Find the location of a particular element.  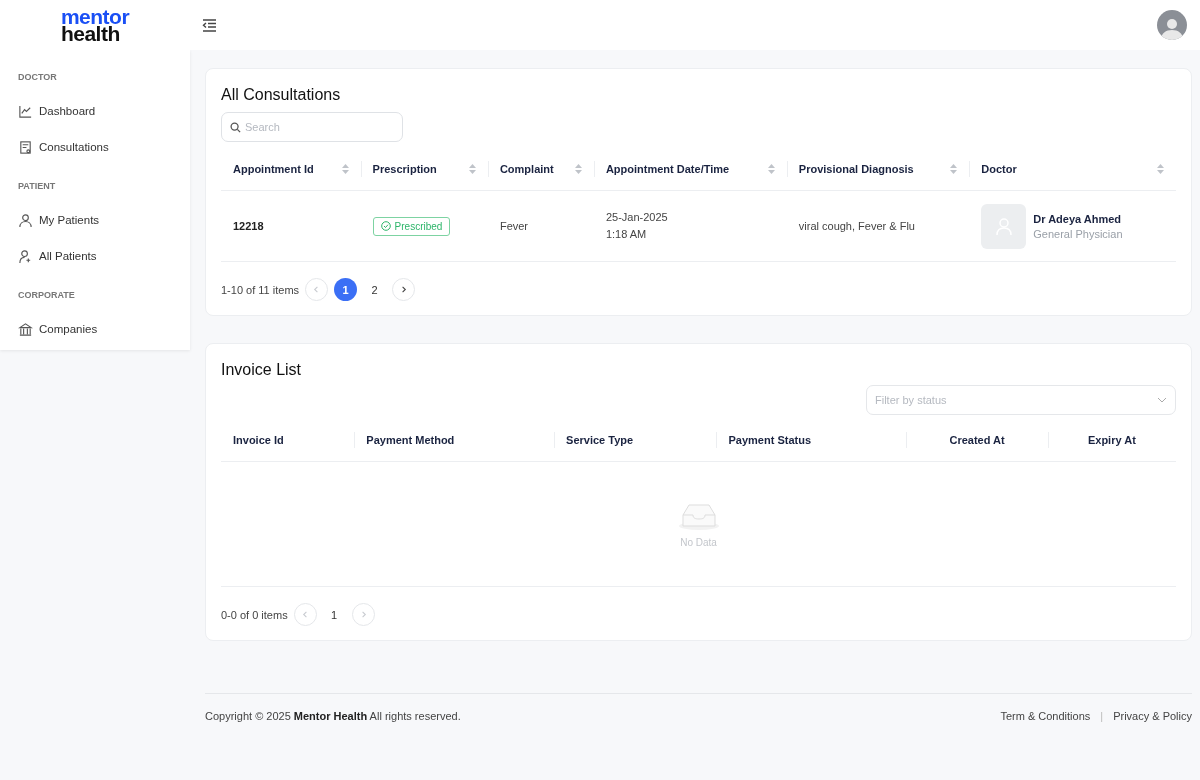

footer-link: Privacy & Policy is located at coordinates (1152, 716).